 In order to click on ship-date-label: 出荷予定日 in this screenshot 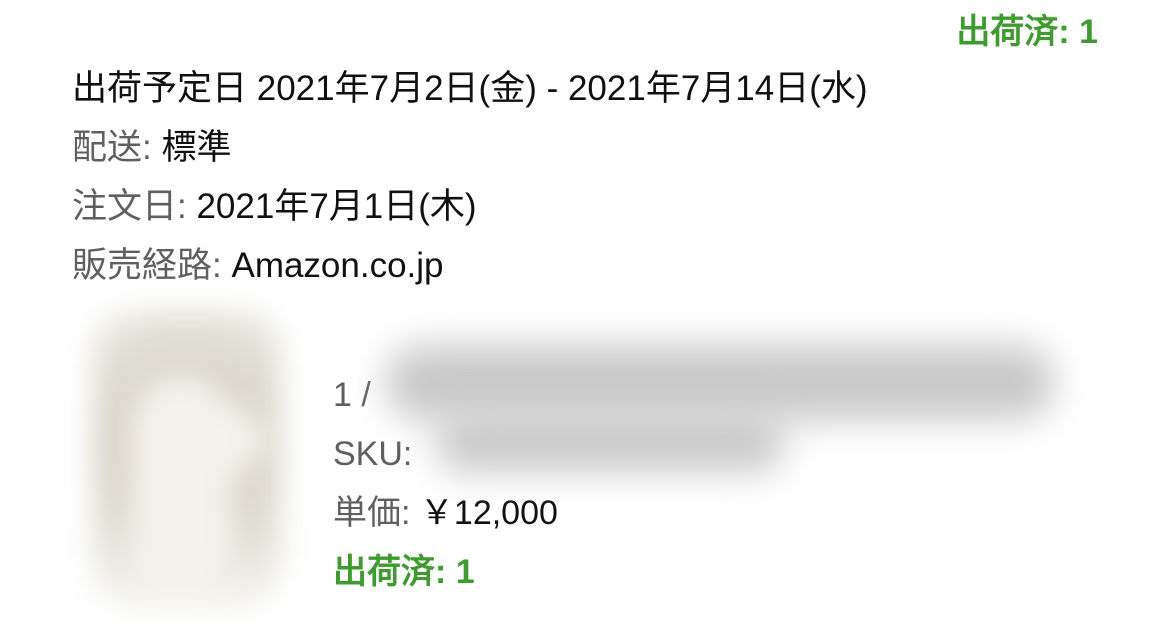, I will do `click(160, 88)`.